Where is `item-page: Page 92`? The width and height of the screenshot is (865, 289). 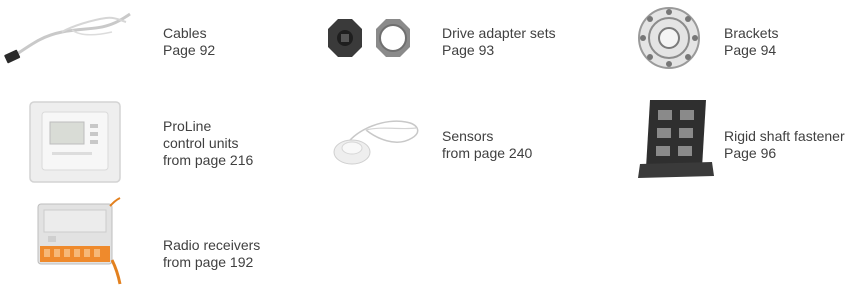
item-page: Page 92 is located at coordinates (189, 50).